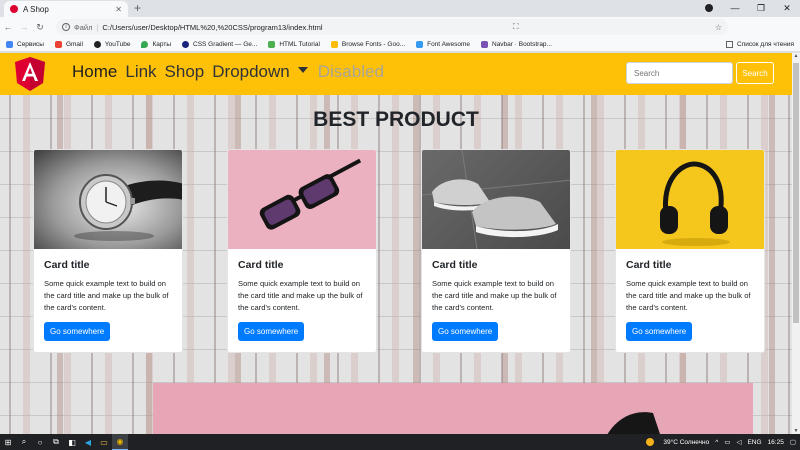 The image size is (800, 450). Describe the element at coordinates (755, 73) in the screenshot. I see `navbar-search-button: Search` at that location.